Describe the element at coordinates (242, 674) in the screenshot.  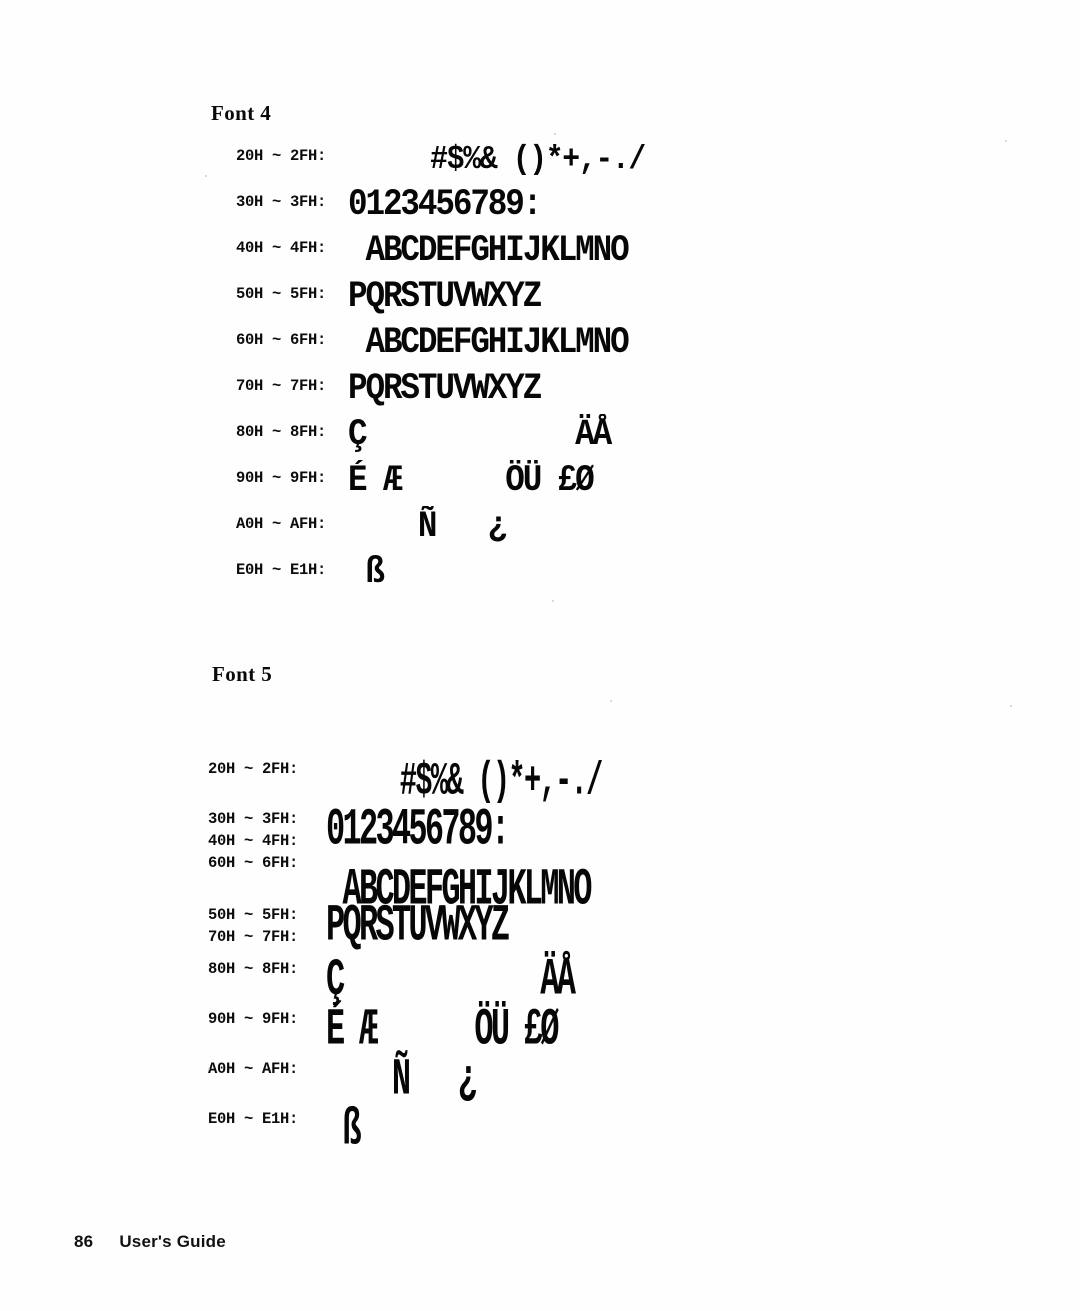
I see `section-heading-font-5: Font 5` at that location.